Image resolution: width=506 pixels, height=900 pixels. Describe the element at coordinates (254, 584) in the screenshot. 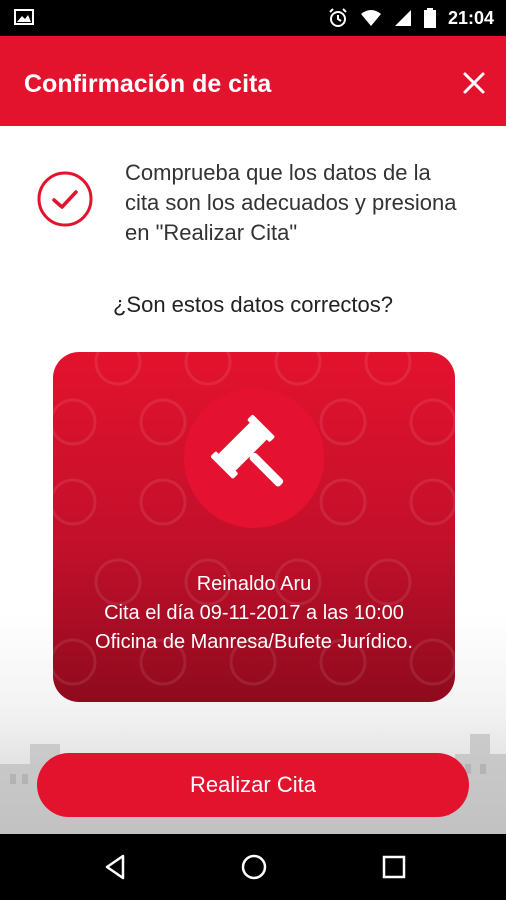

I see `client-name: Reinaldo Aru` at that location.